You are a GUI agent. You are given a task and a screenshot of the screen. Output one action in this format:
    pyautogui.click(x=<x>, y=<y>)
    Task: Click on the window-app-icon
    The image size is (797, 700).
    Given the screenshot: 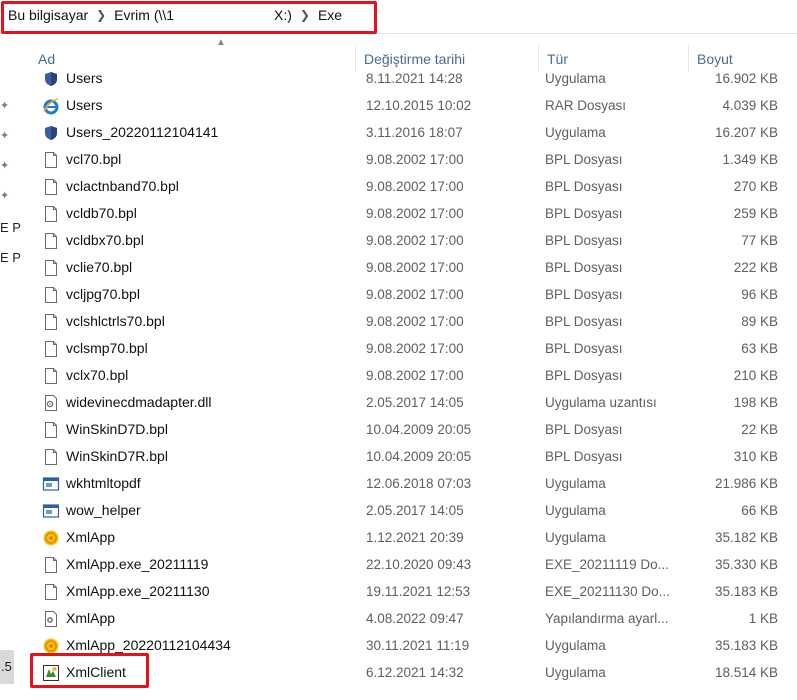 What is the action you would take?
    pyautogui.click(x=51, y=484)
    